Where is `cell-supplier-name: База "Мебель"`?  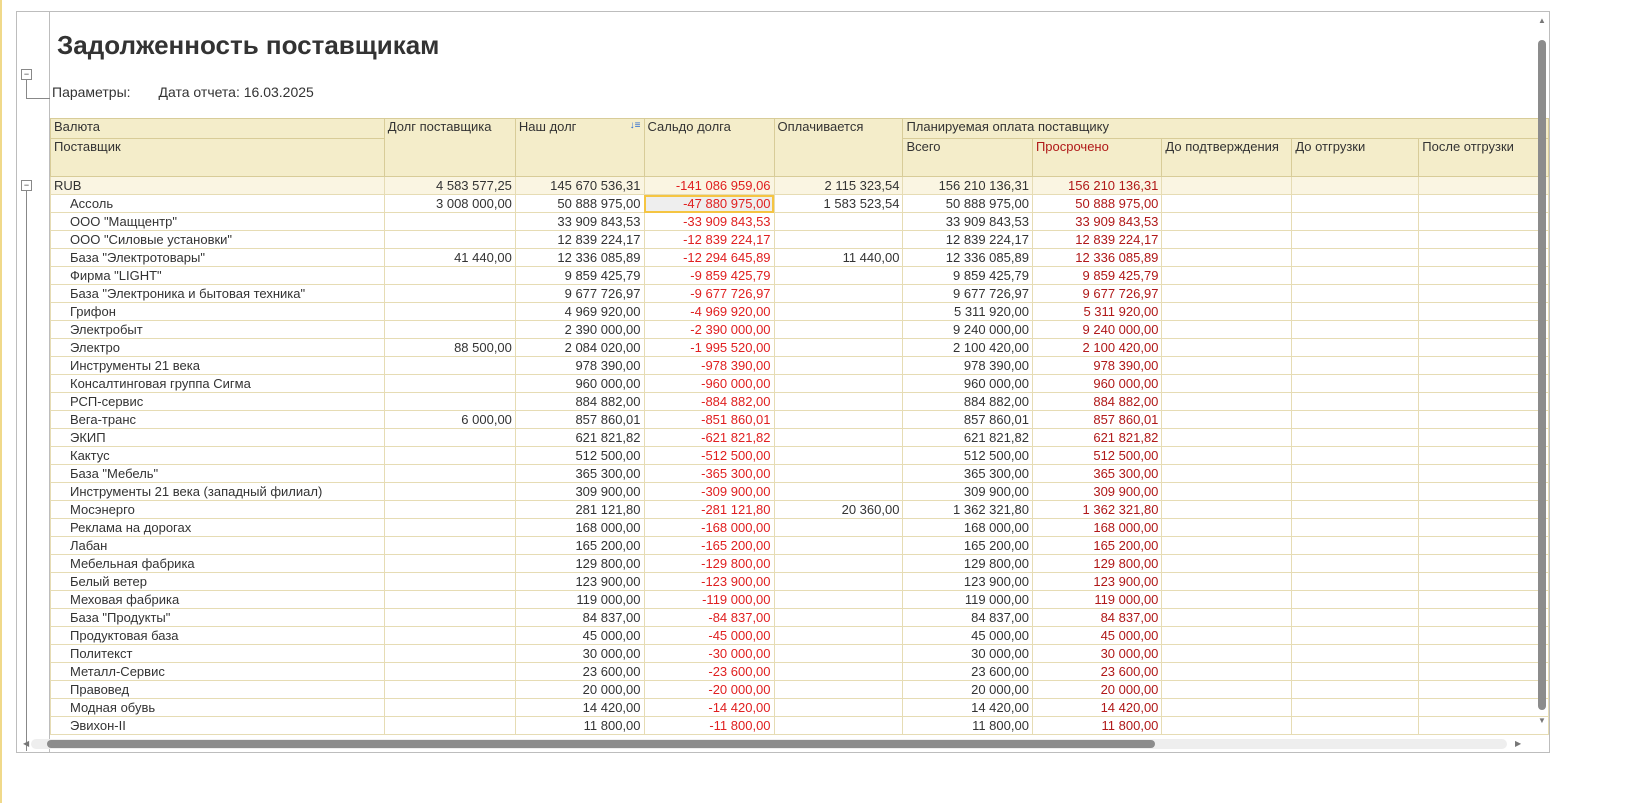 cell-supplier-name: База "Мебель" is located at coordinates (217, 473).